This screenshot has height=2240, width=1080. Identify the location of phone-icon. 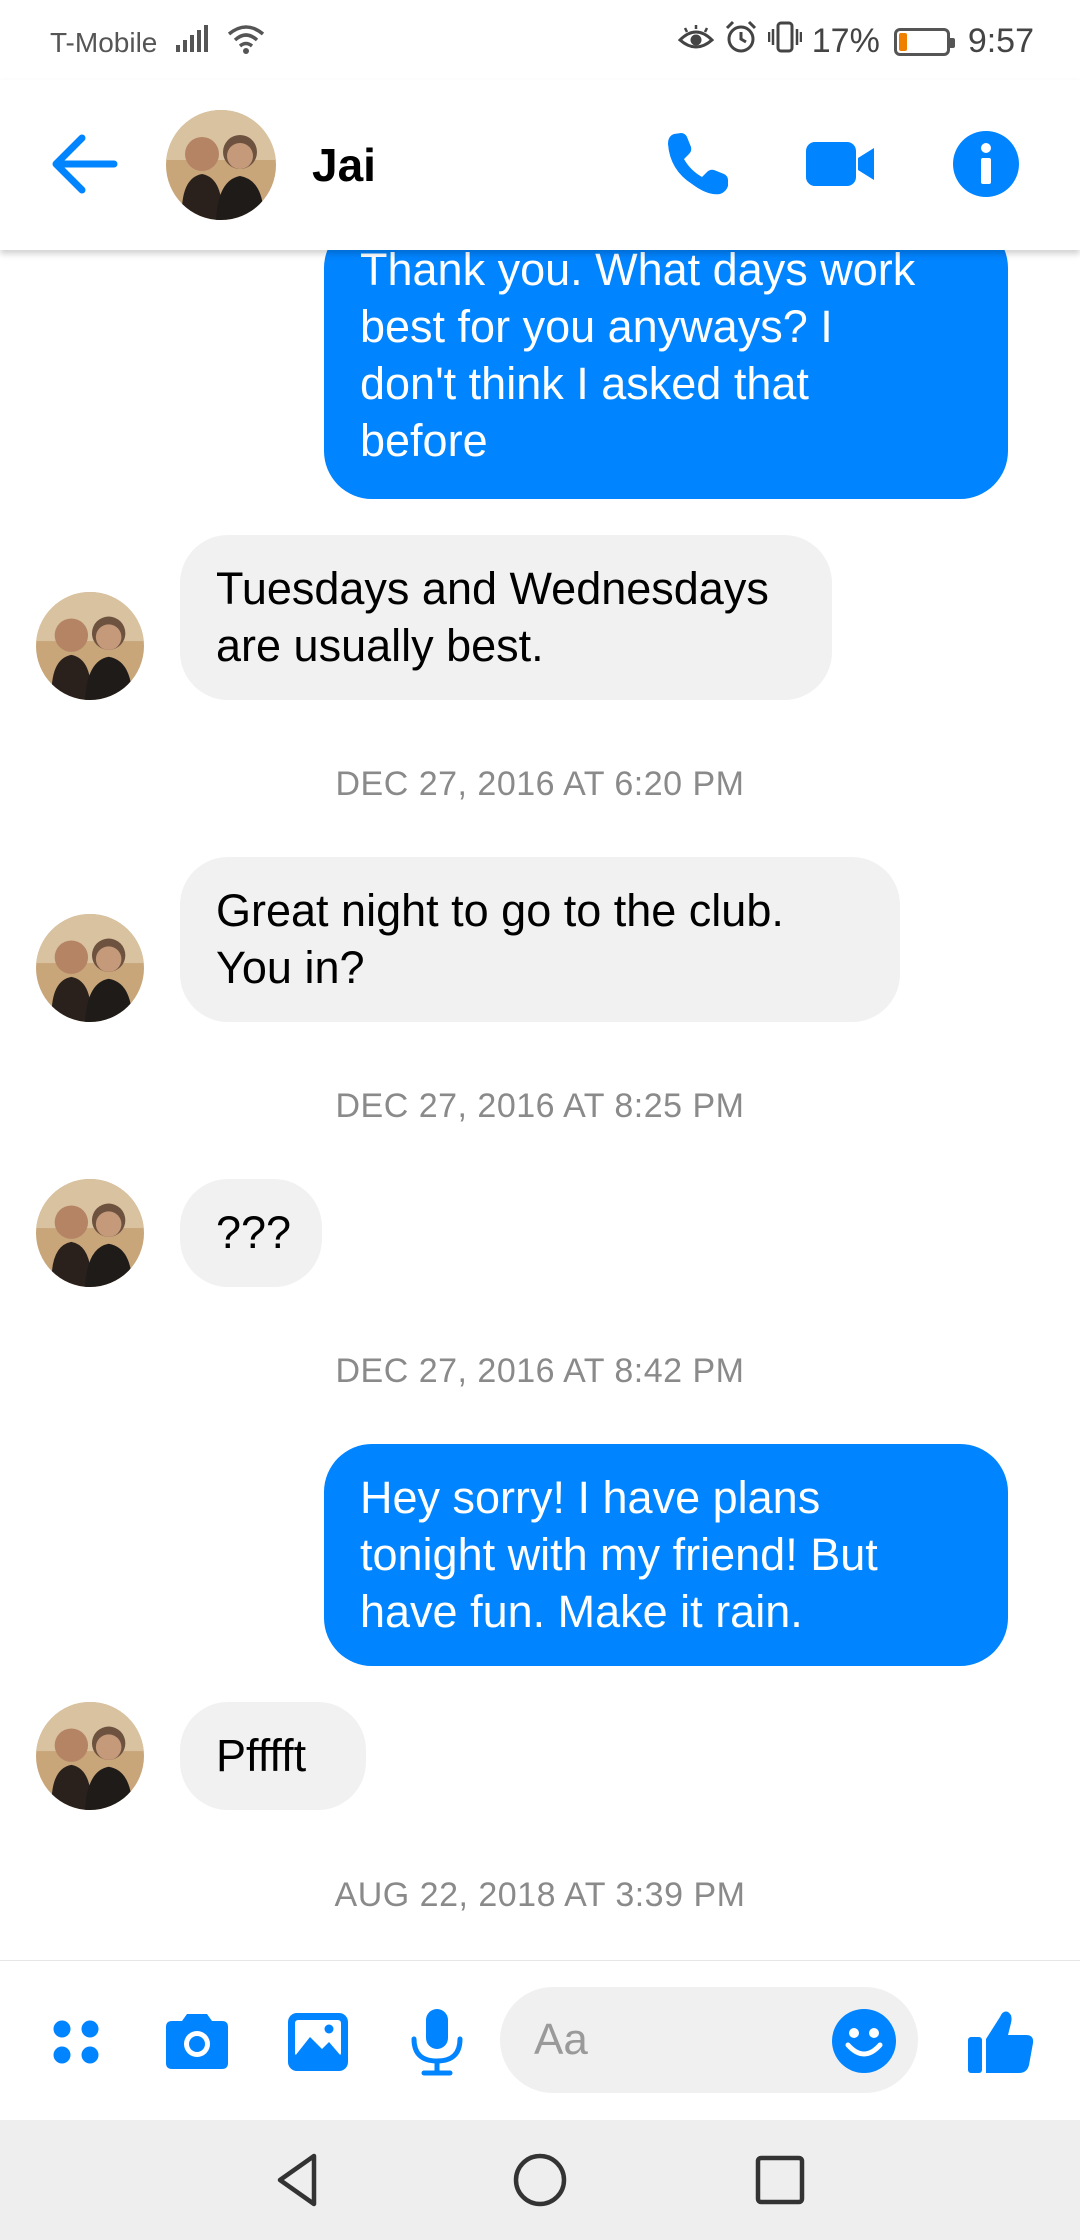
(698, 164).